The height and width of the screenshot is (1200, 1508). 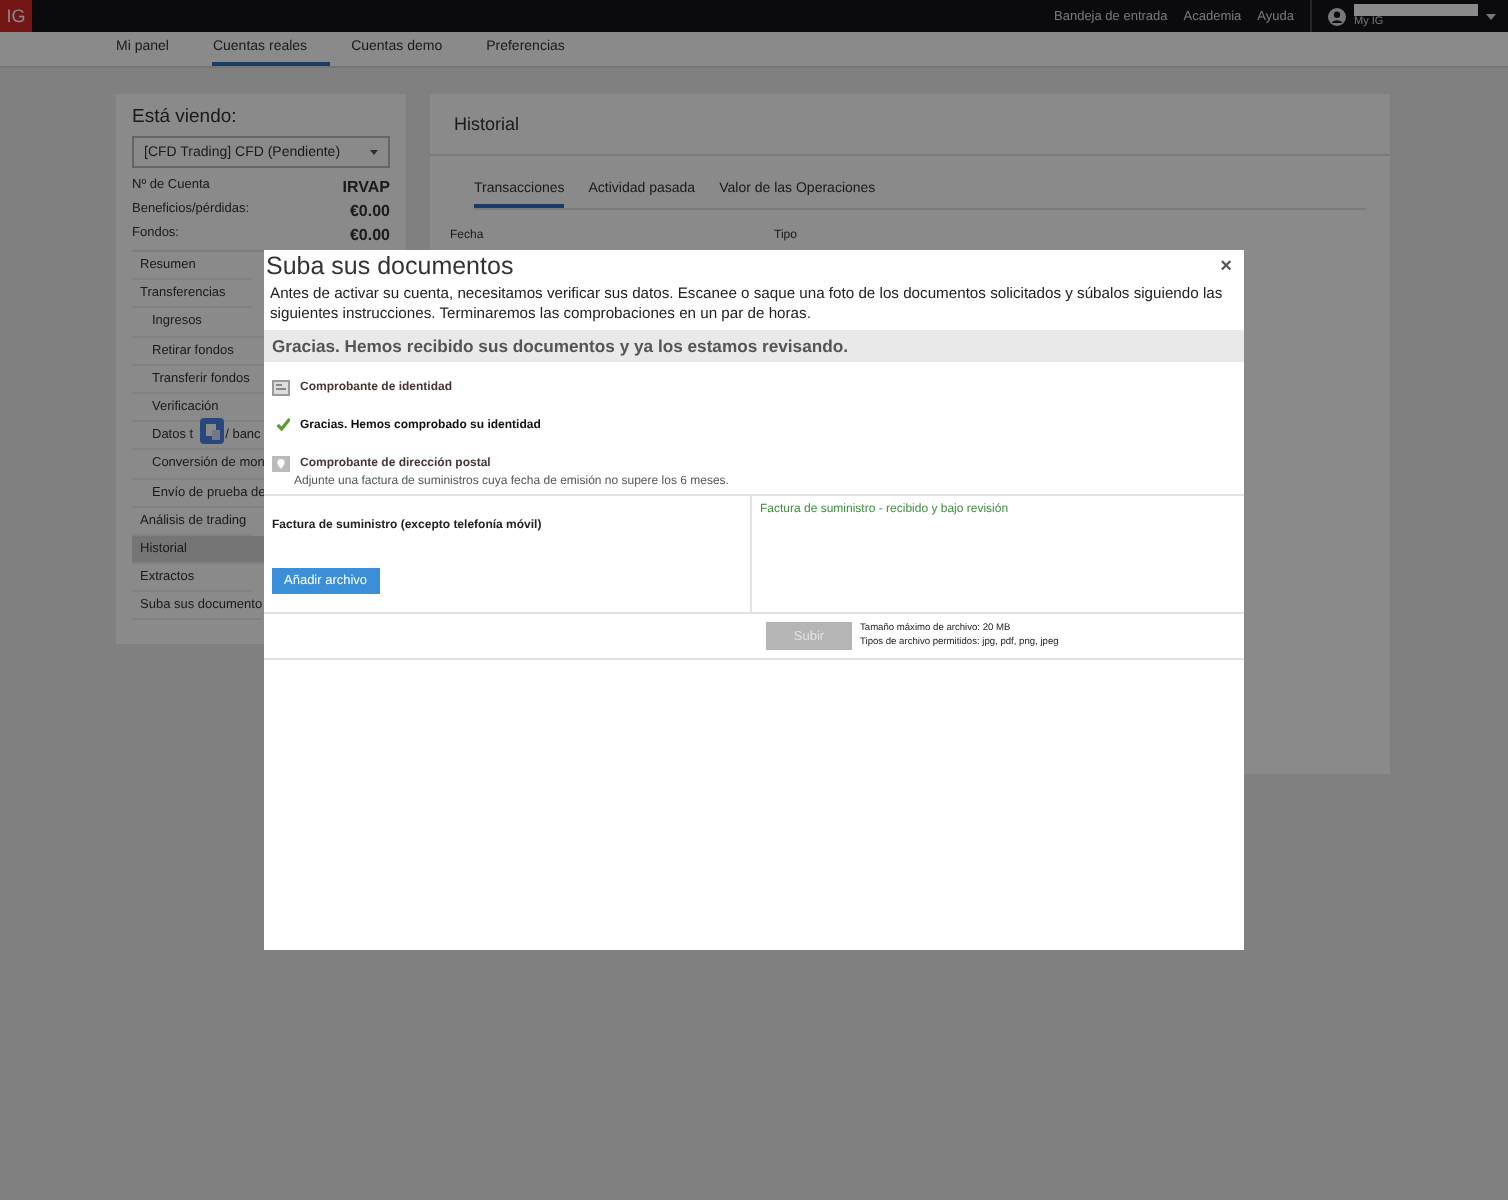 I want to click on sidebar-heading: Está viendo:, so click(x=185, y=117).